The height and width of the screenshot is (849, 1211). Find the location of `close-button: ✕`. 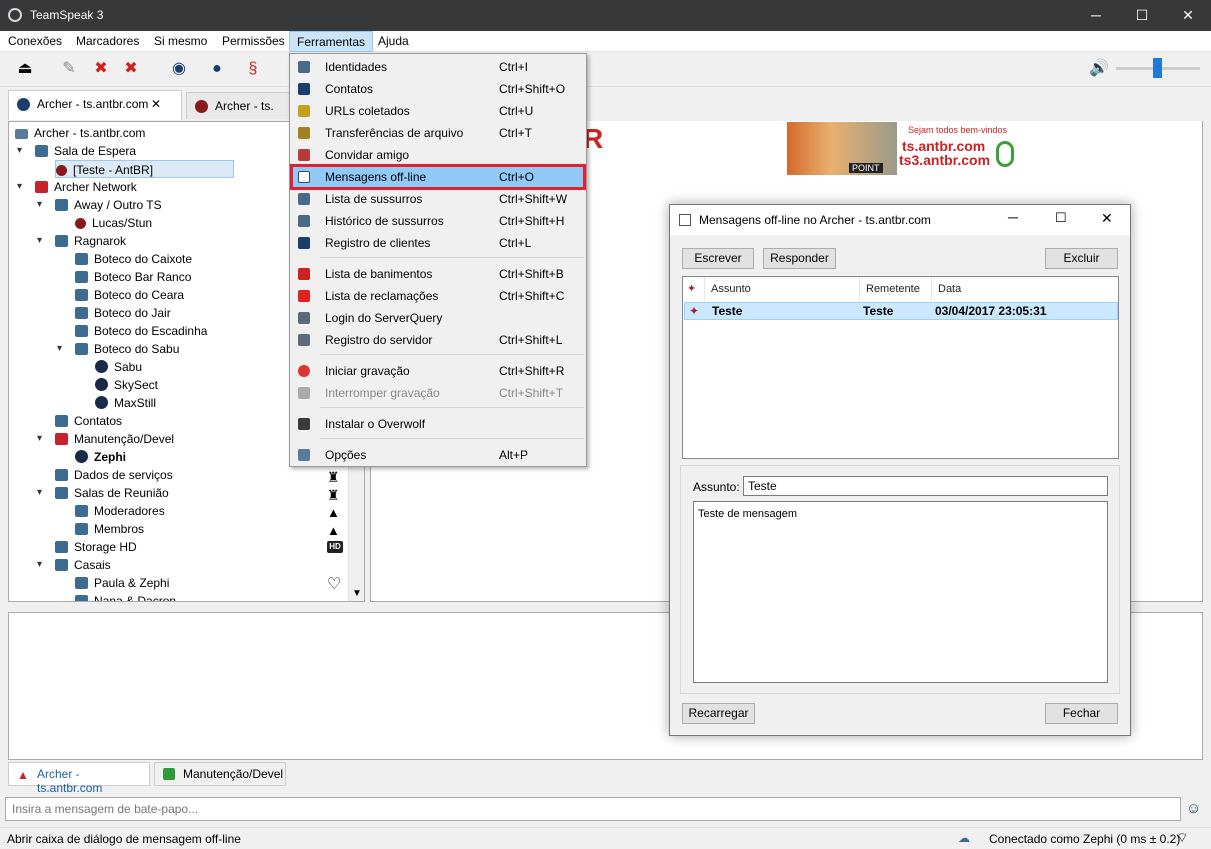

close-button: ✕ is located at coordinates (1188, 15).